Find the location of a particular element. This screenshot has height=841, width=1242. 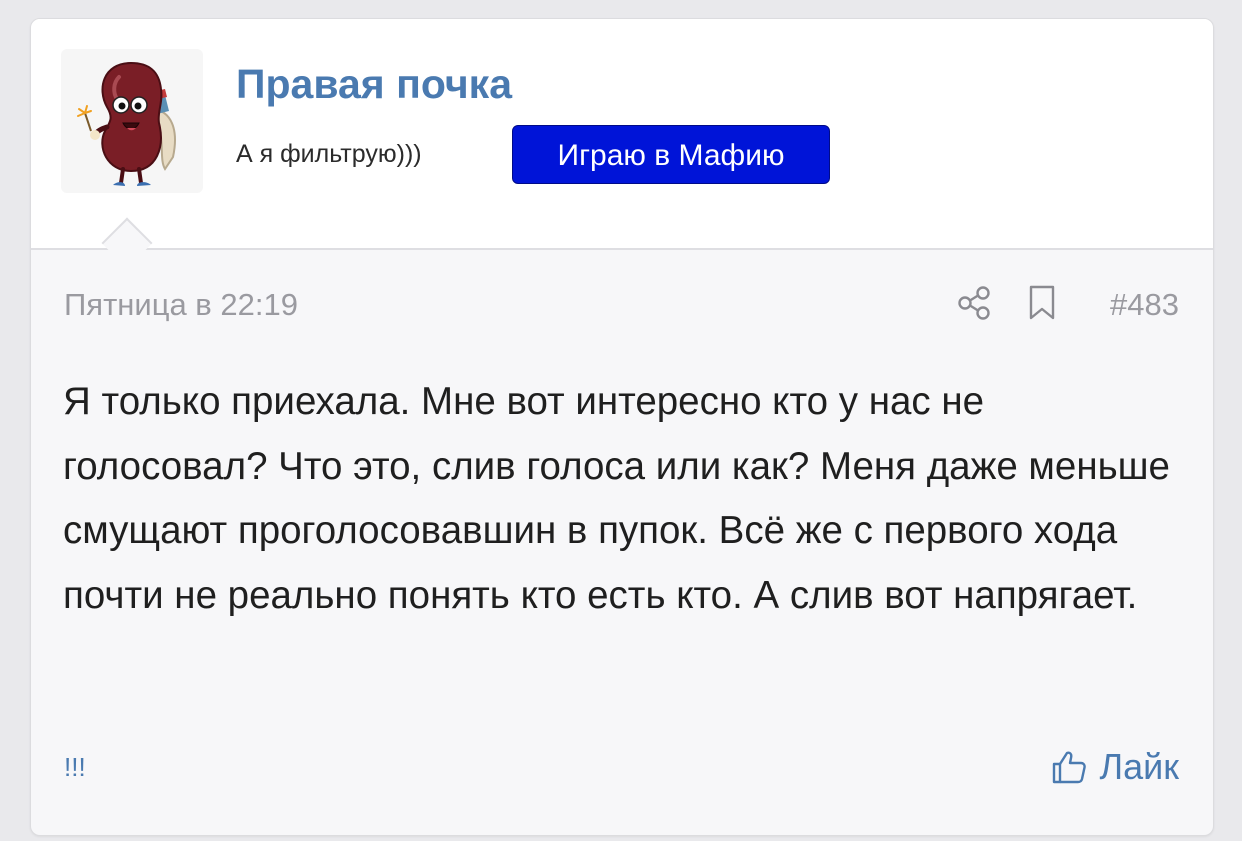

like-button: Лайк is located at coordinates (1115, 767).